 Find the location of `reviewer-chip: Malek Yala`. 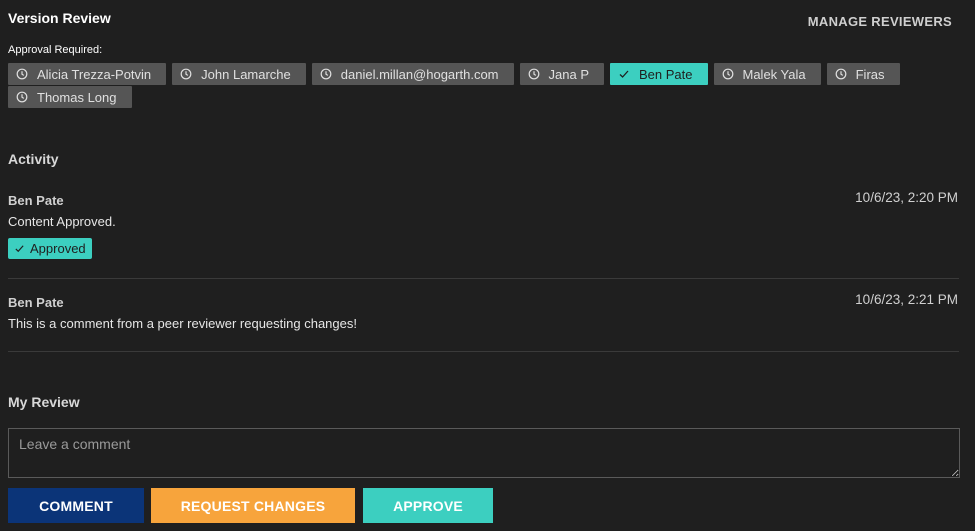

reviewer-chip: Malek Yala is located at coordinates (767, 74).